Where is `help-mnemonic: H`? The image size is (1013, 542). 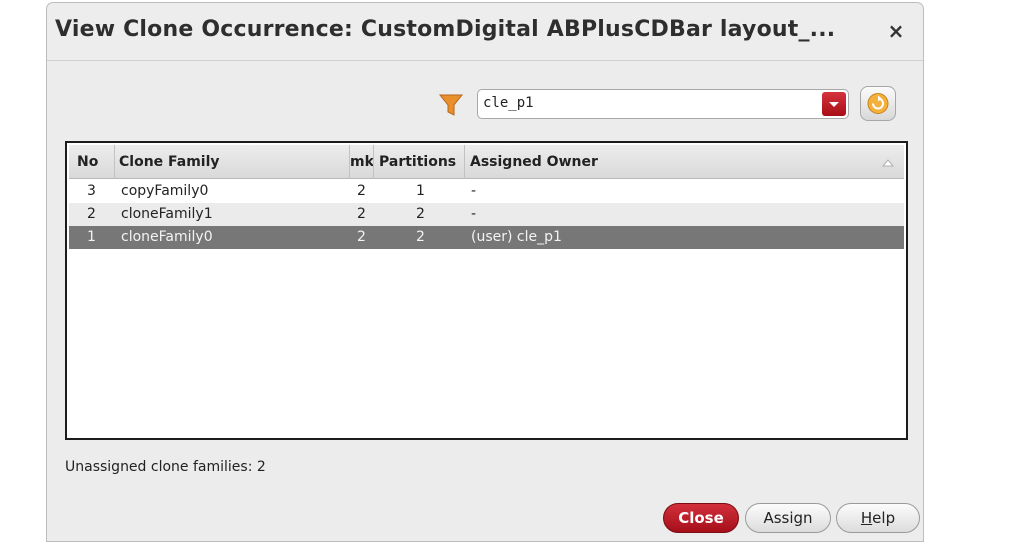 help-mnemonic: H is located at coordinates (866, 518).